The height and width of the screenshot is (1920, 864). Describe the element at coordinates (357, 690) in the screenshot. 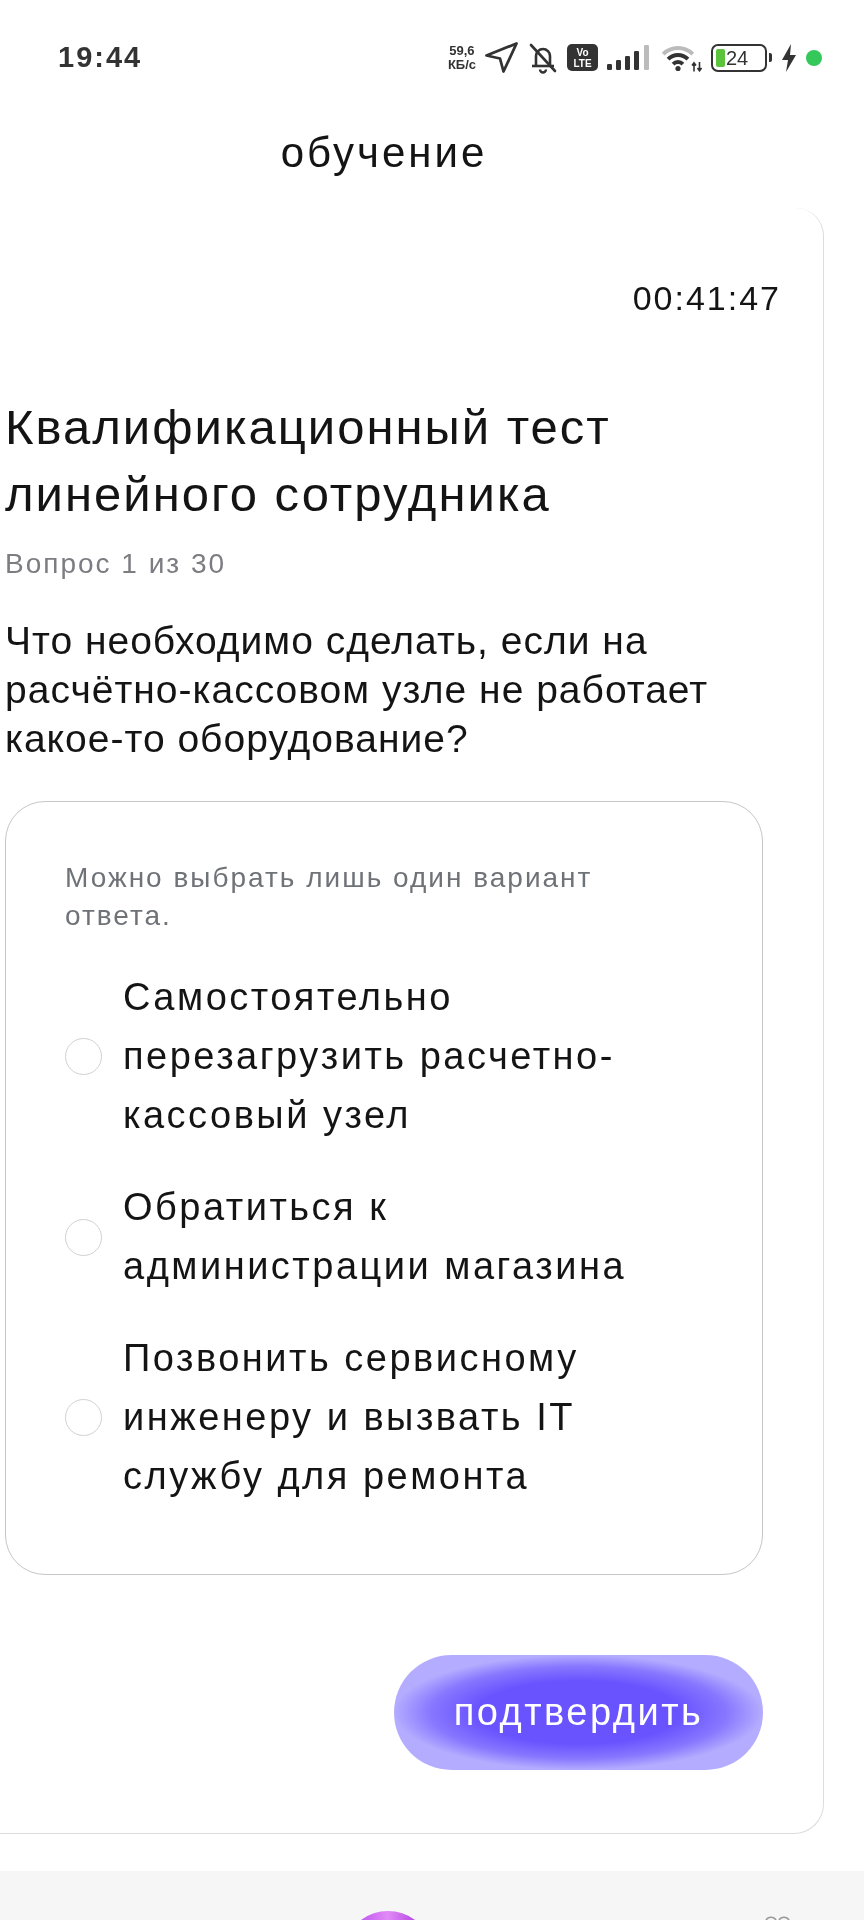

I see `question-text: Что необходимо сделать, если на расчётно-кассовом узле не работает какое-то оборудование?` at that location.